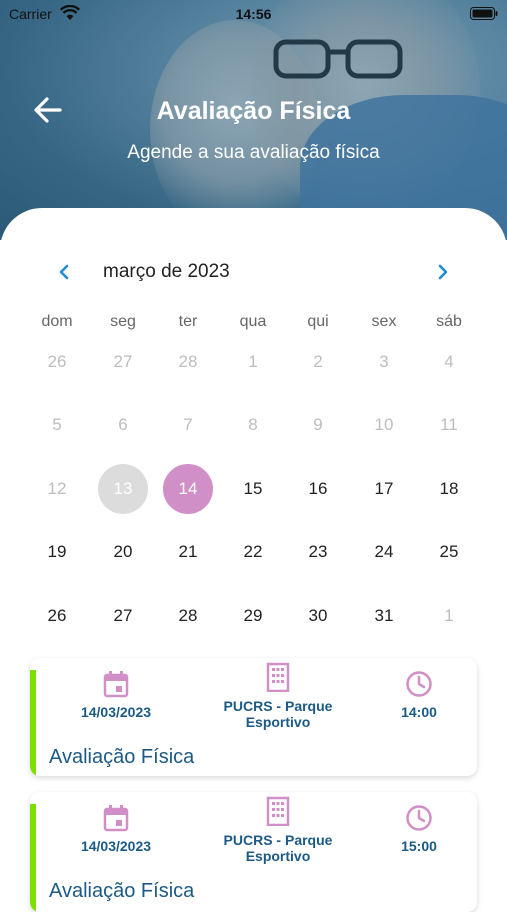  I want to click on calendar-day: 17, so click(384, 489).